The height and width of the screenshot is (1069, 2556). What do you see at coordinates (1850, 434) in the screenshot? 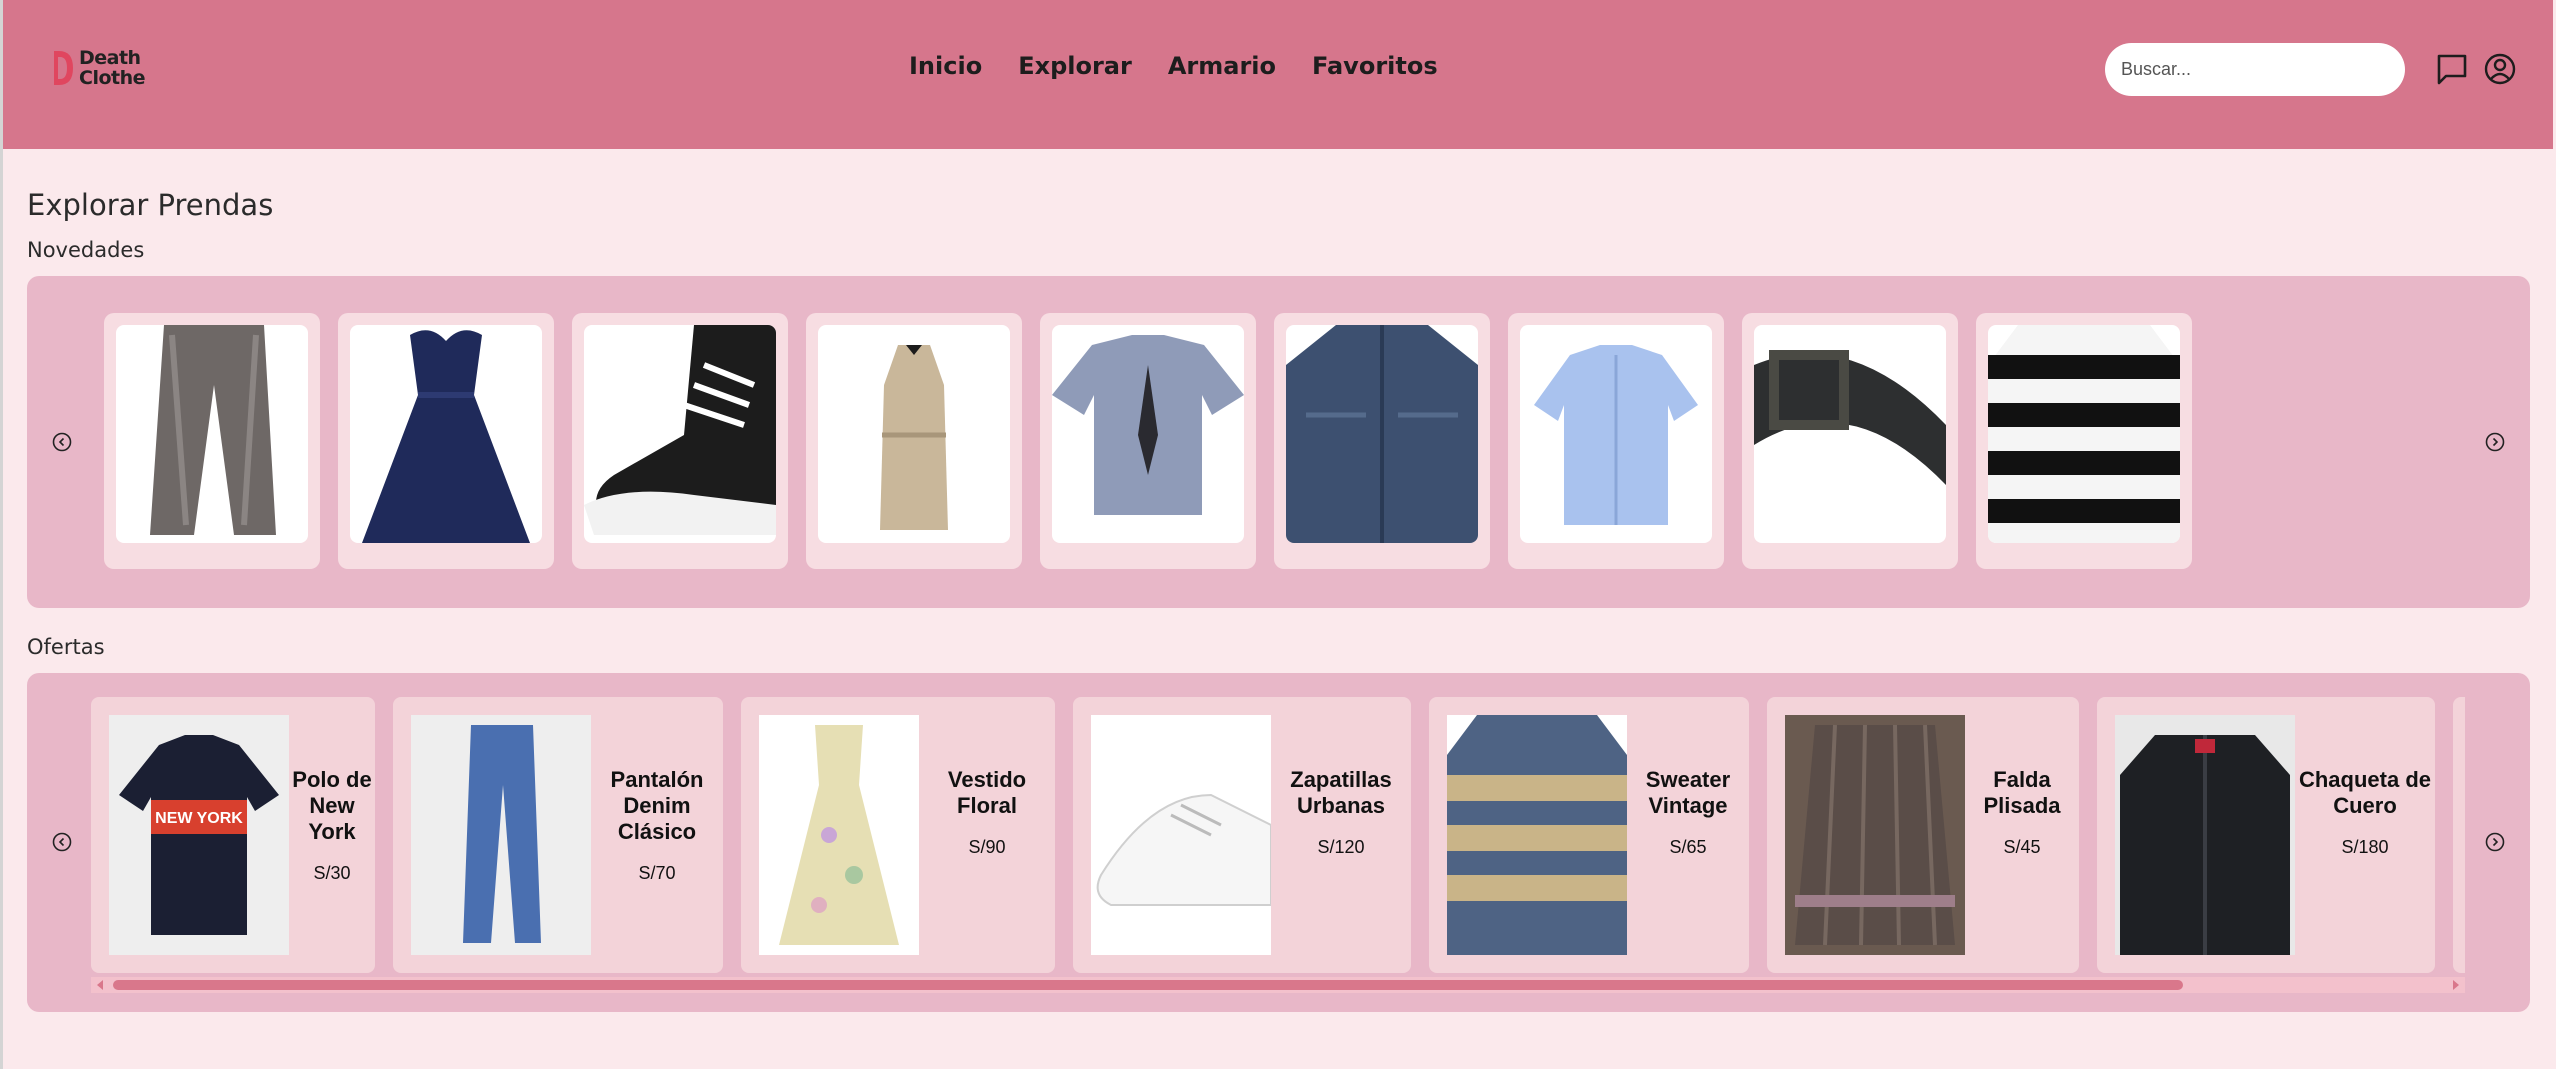
I see `product-image-leather-belt` at bounding box center [1850, 434].